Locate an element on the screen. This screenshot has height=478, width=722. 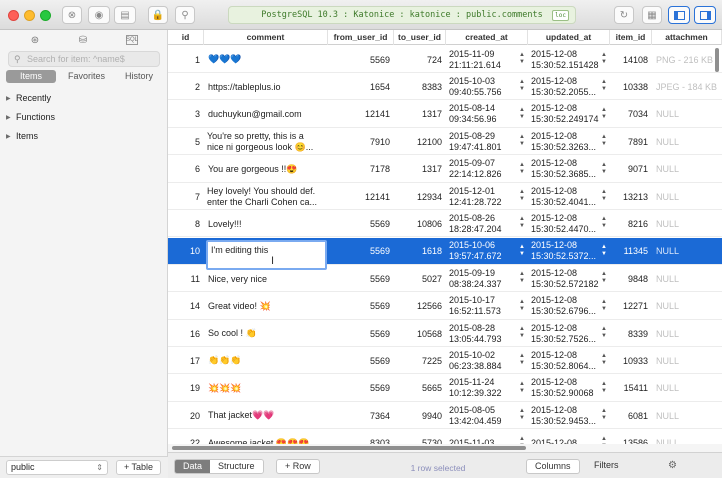
cell-item-id: 9071 is located at coordinates (631, 169).